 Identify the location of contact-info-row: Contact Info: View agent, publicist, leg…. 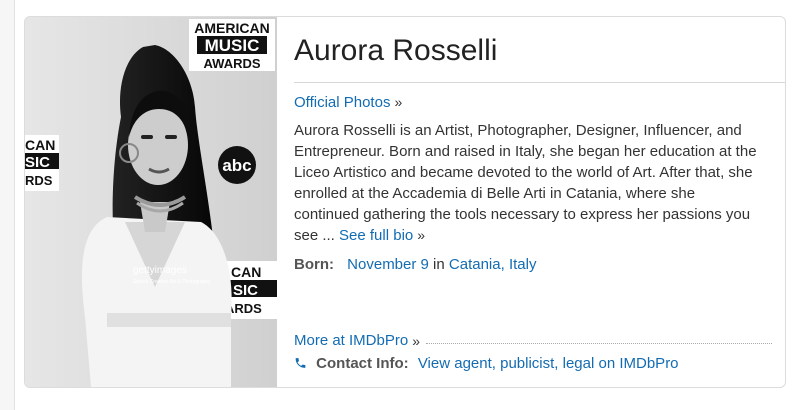
(486, 363).